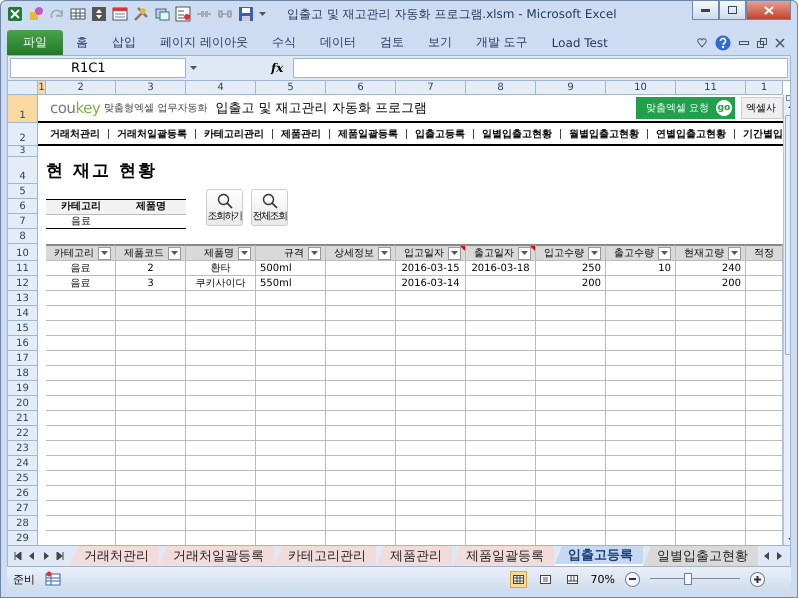 Image resolution: width=798 pixels, height=598 pixels. What do you see at coordinates (78, 14) in the screenshot?
I see `table-icon` at bounding box center [78, 14].